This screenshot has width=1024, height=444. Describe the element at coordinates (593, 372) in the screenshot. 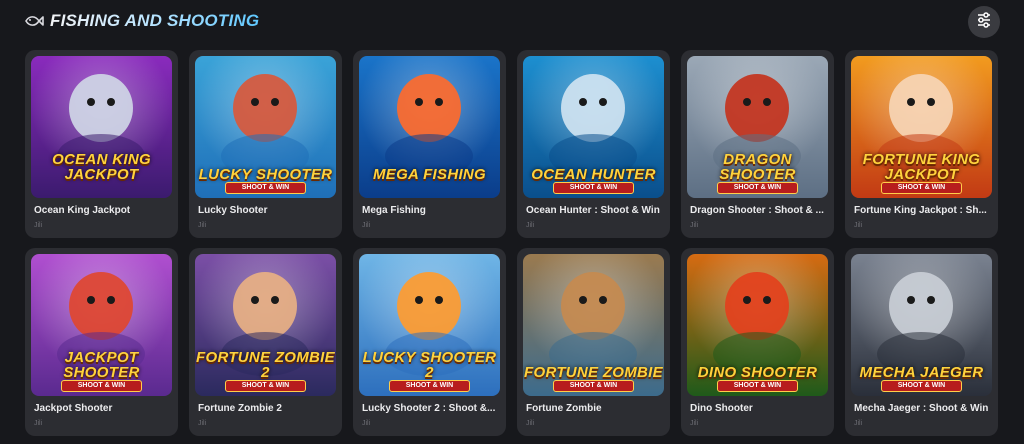

I see `game-logo: Fortune Zombie` at that location.